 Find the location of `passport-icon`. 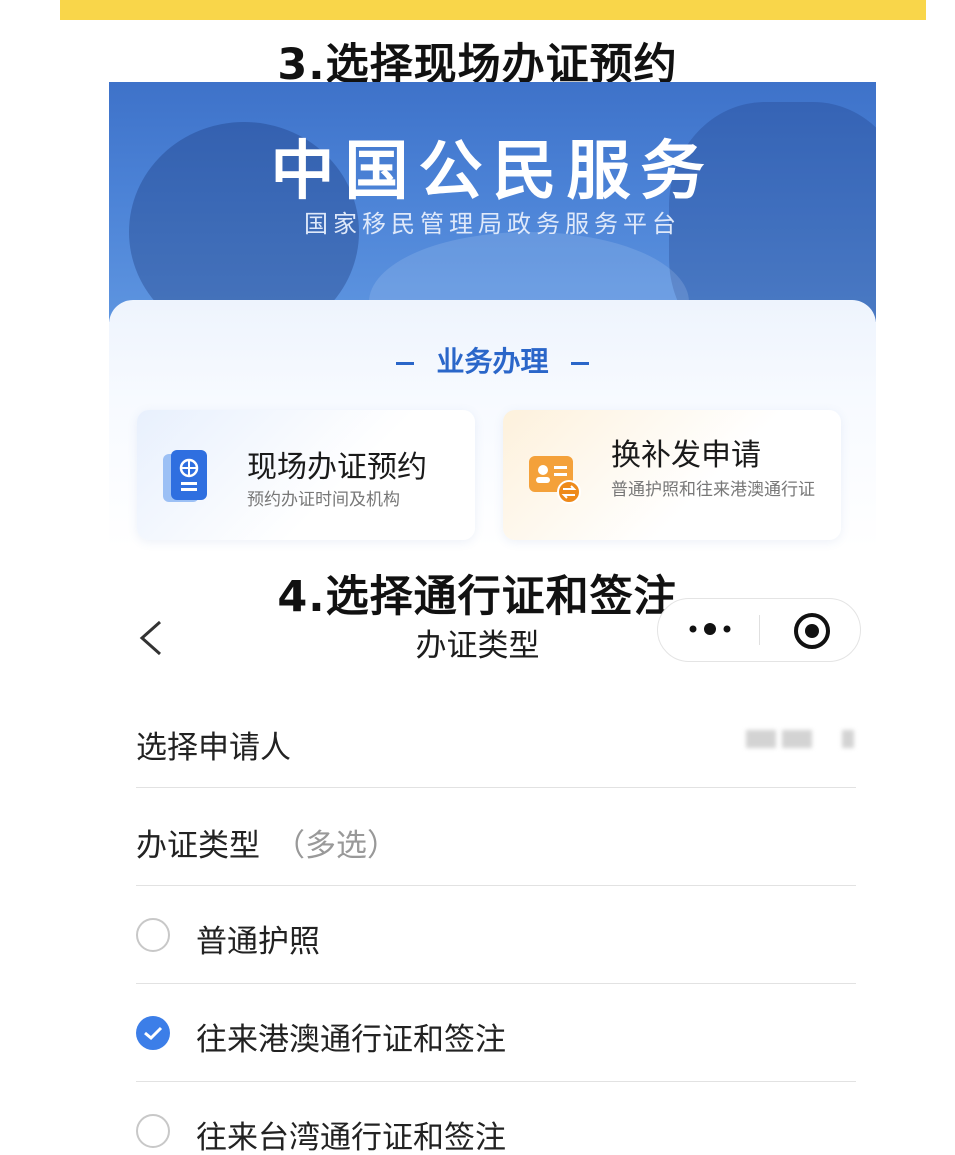

passport-icon is located at coordinates (186, 477).